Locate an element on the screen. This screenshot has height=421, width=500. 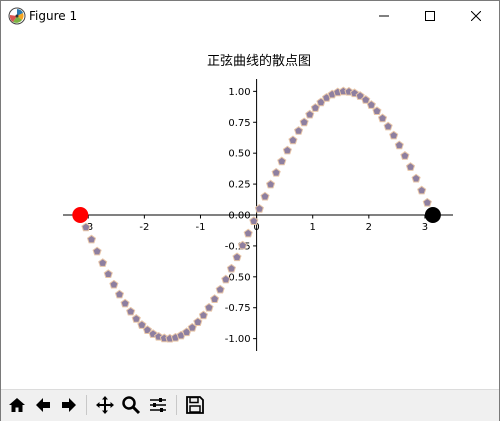
back-button is located at coordinates (43, 405).